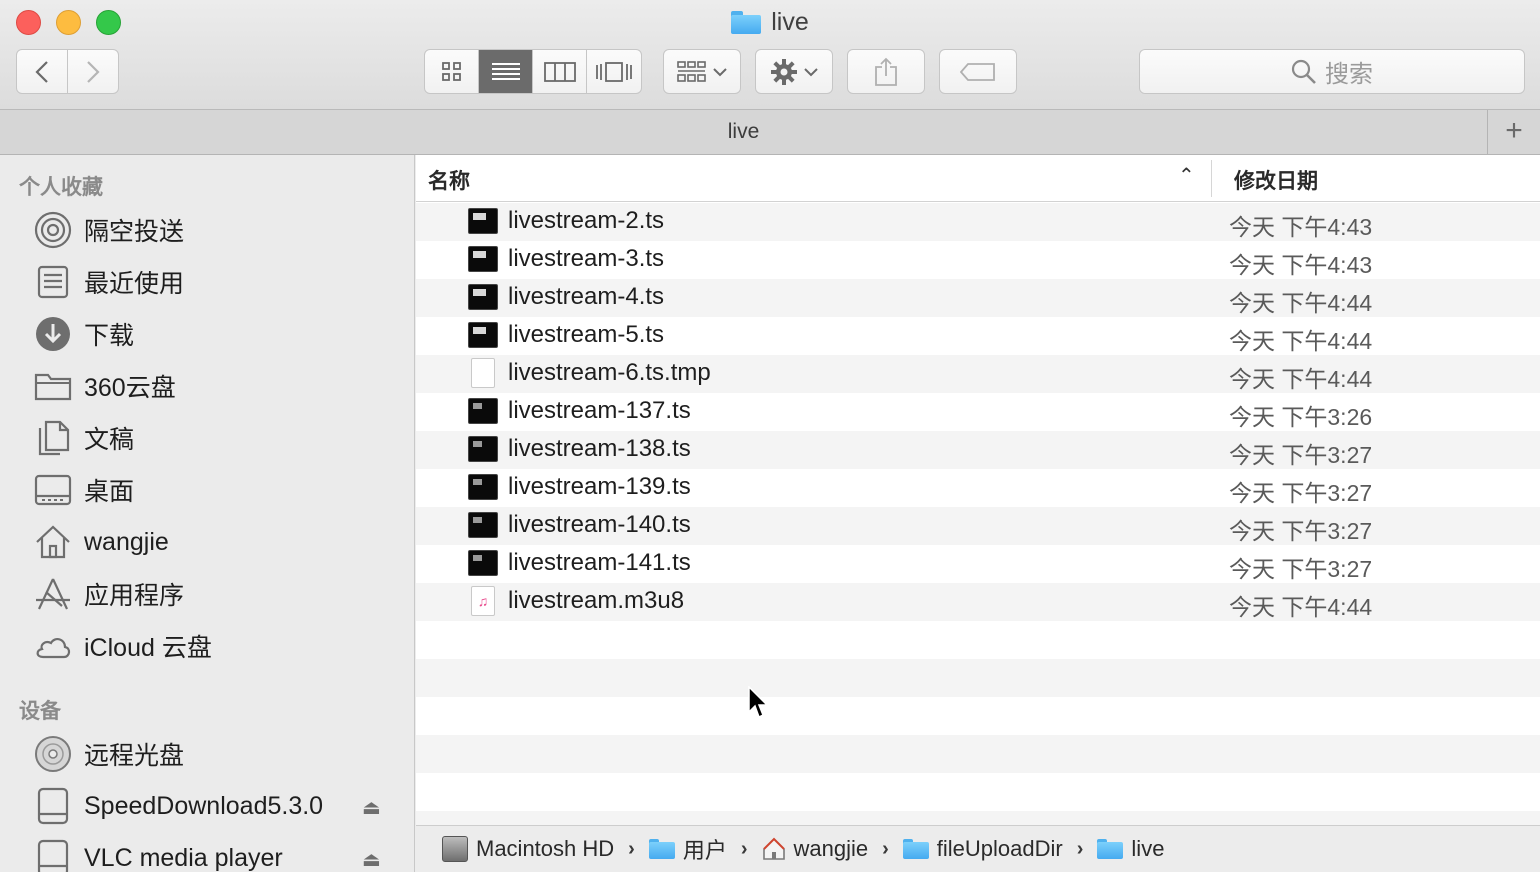 The image size is (1540, 872). What do you see at coordinates (528, 849) in the screenshot?
I see `path-item-macintosh-hd: Macintosh HD` at bounding box center [528, 849].